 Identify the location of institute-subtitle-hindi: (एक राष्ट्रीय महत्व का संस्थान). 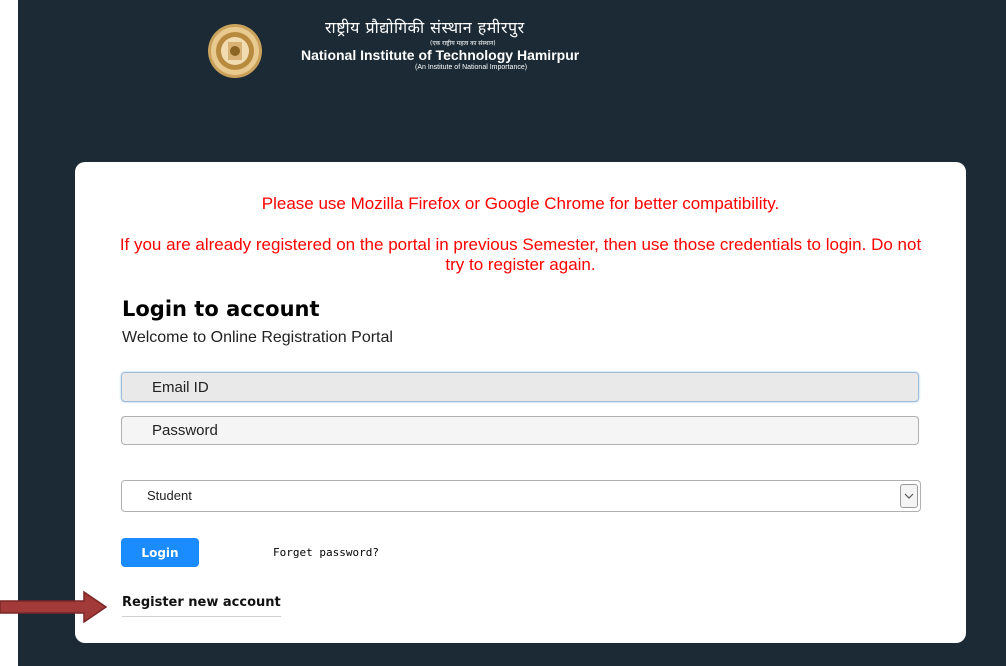
(463, 43).